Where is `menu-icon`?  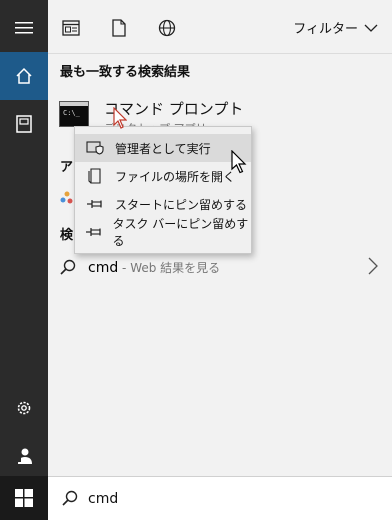 menu-icon is located at coordinates (24, 28).